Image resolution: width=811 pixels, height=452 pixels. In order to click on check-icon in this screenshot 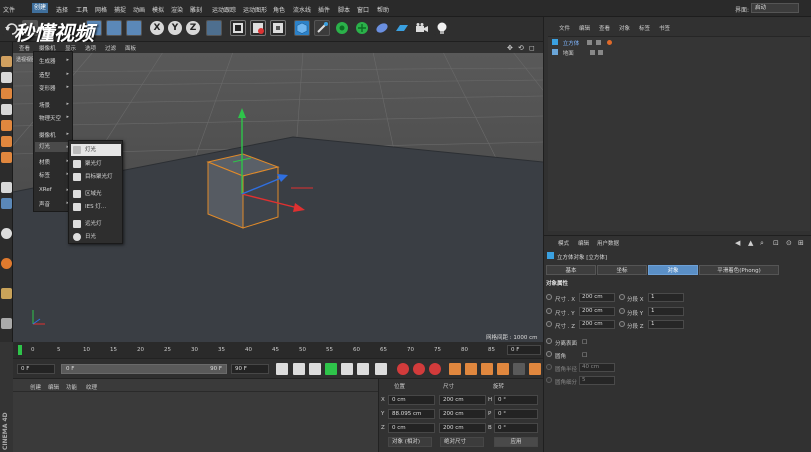, I will do `click(598, 42)`.